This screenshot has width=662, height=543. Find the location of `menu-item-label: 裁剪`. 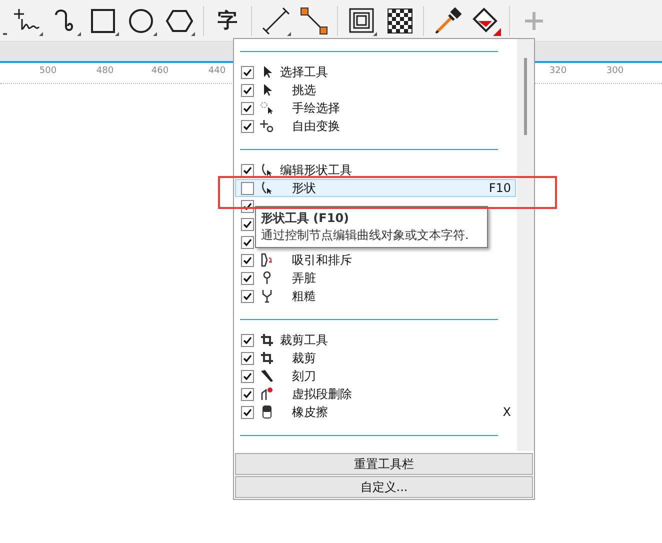

menu-item-label: 裁剪 is located at coordinates (304, 358).